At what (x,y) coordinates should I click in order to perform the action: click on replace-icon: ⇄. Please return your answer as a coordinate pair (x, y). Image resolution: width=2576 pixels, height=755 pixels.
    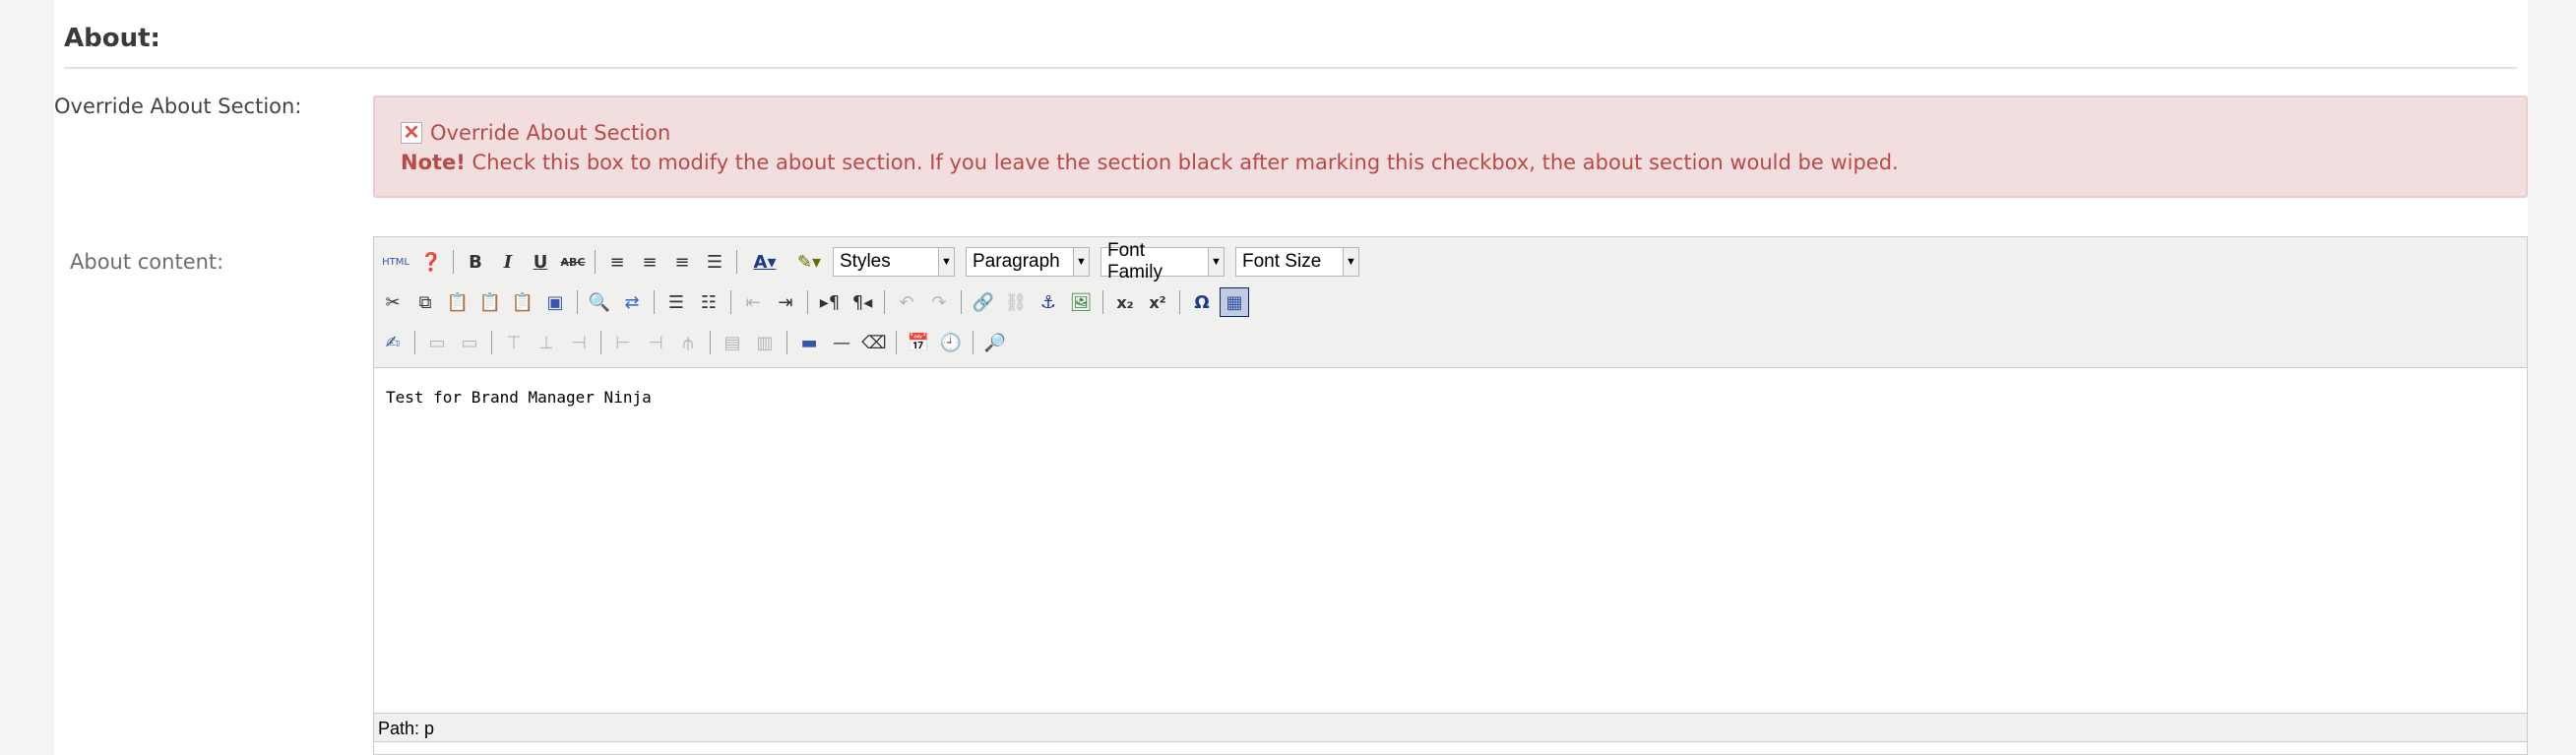
    Looking at the image, I should click on (632, 302).